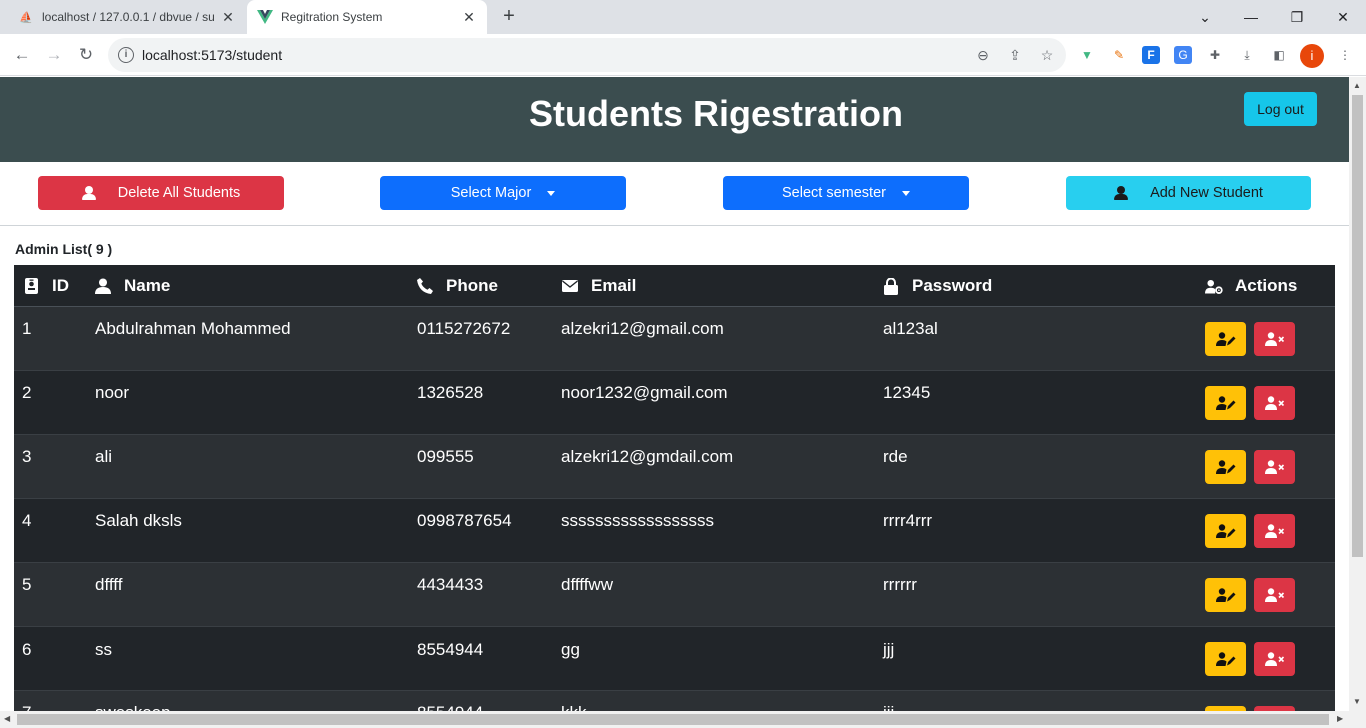  What do you see at coordinates (464, 520) in the screenshot?
I see `cell-phone: 0998787654` at bounding box center [464, 520].